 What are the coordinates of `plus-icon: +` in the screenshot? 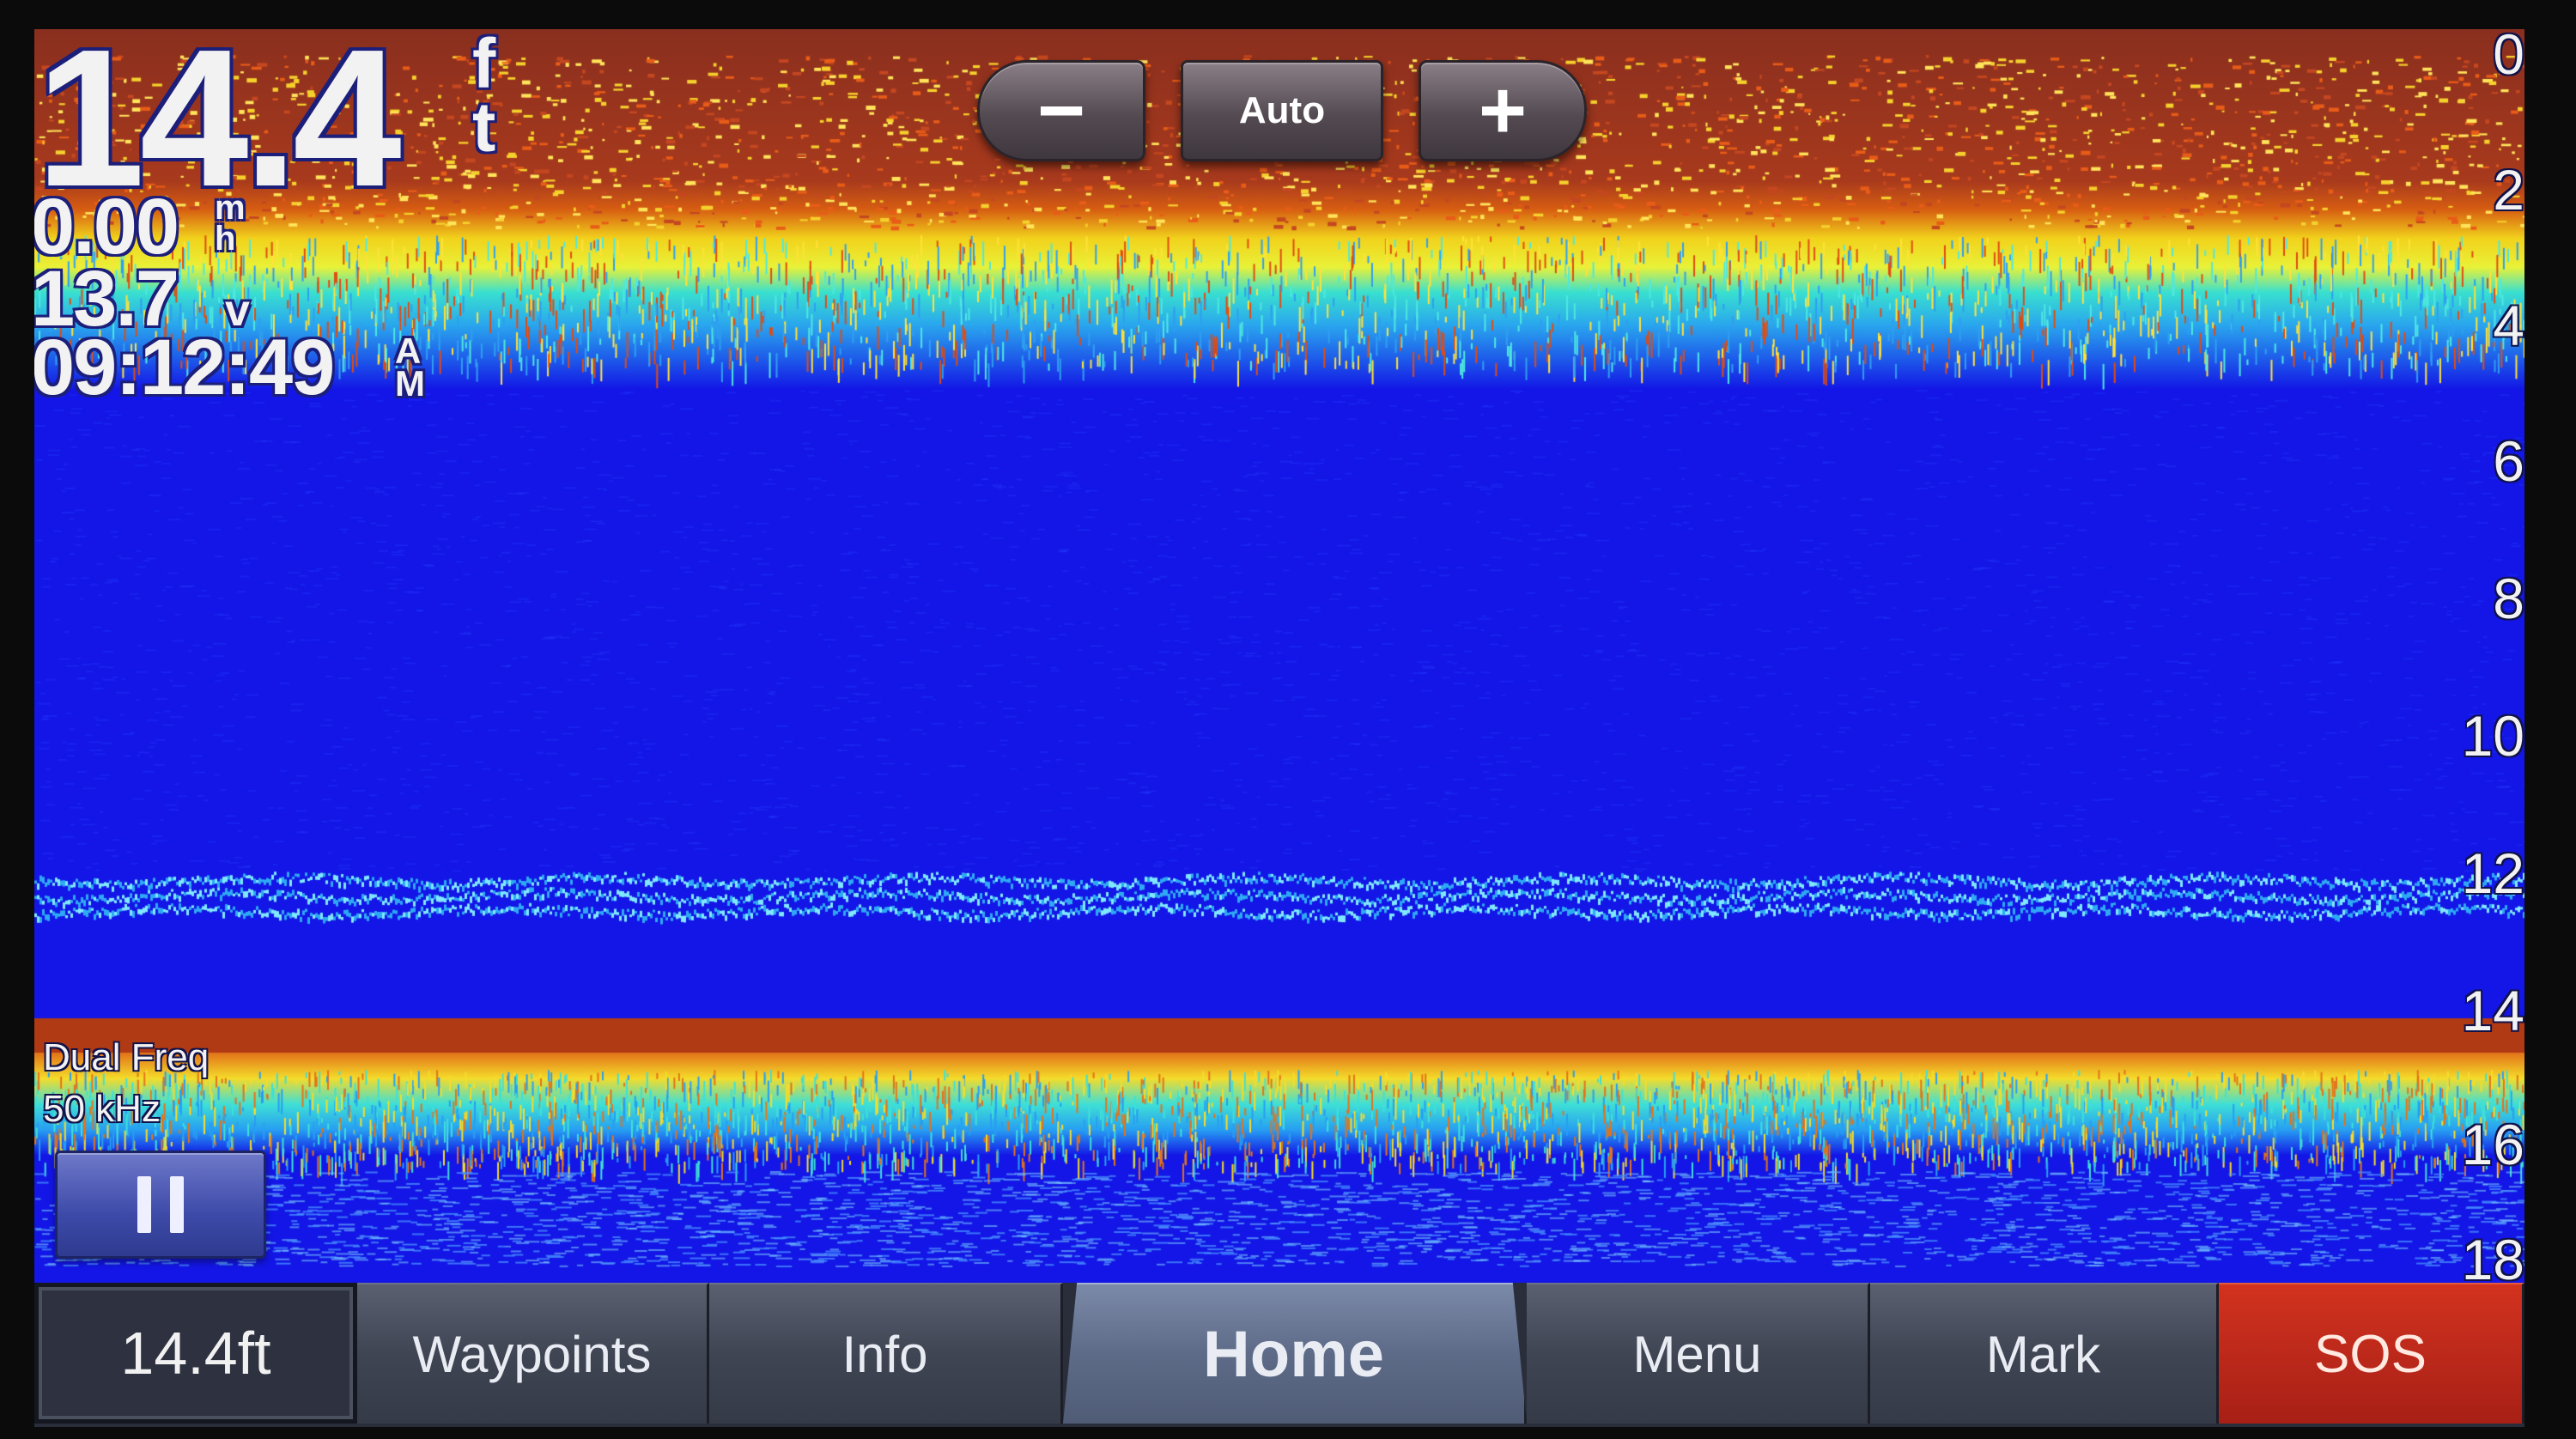 It's located at (1503, 110).